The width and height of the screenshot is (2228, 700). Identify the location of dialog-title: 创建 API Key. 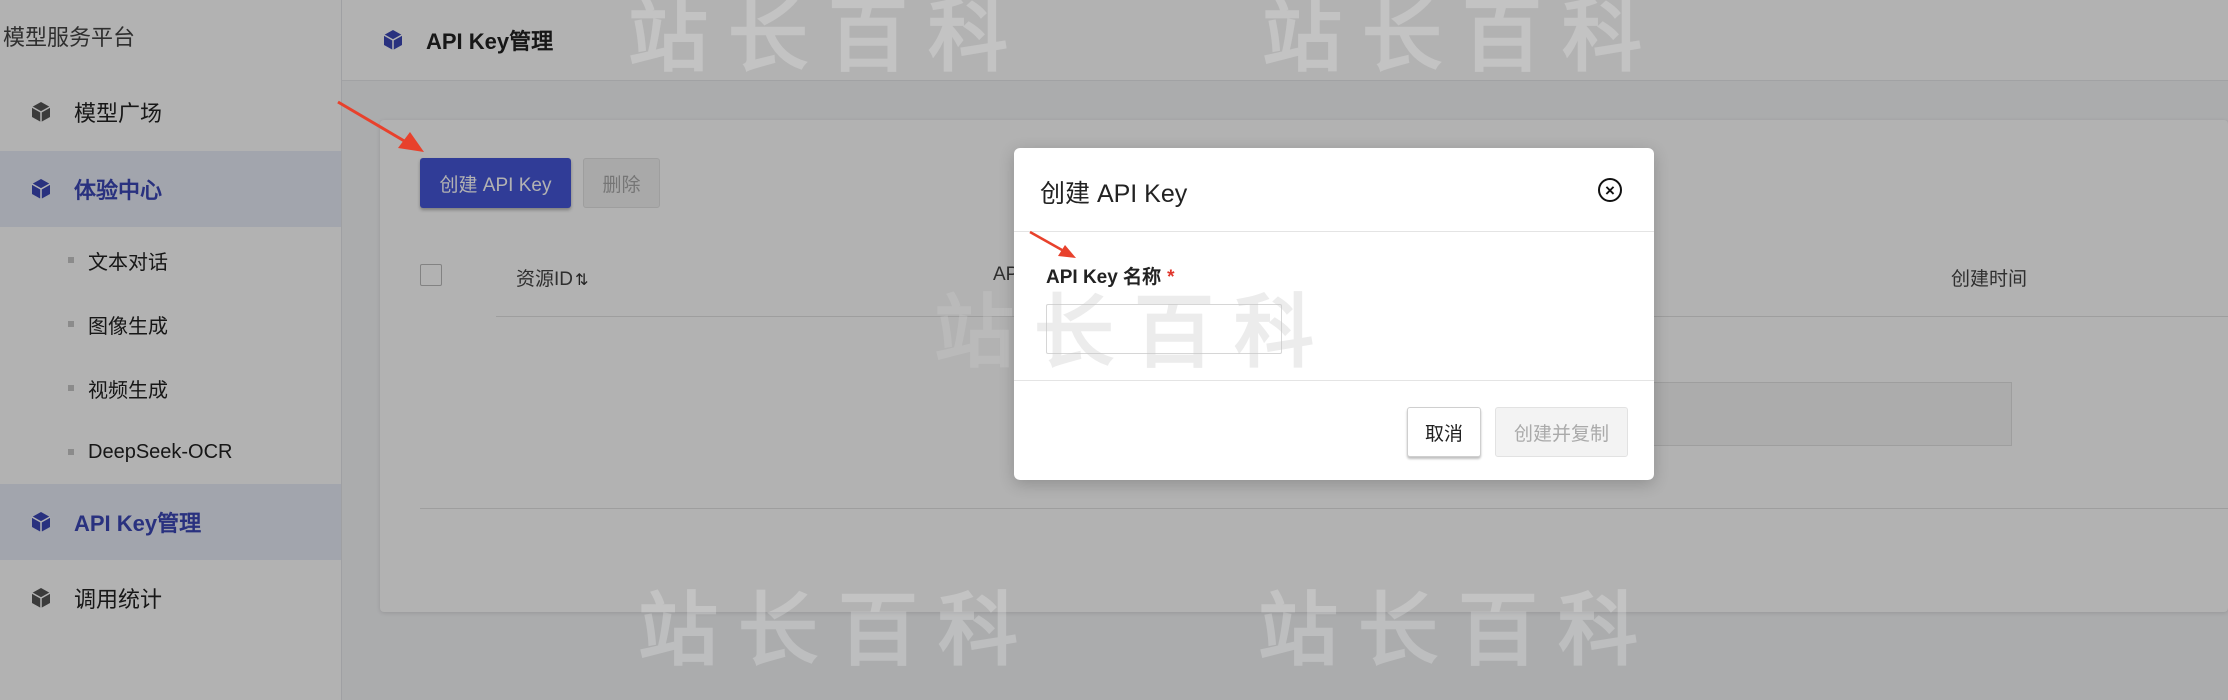
(1114, 194).